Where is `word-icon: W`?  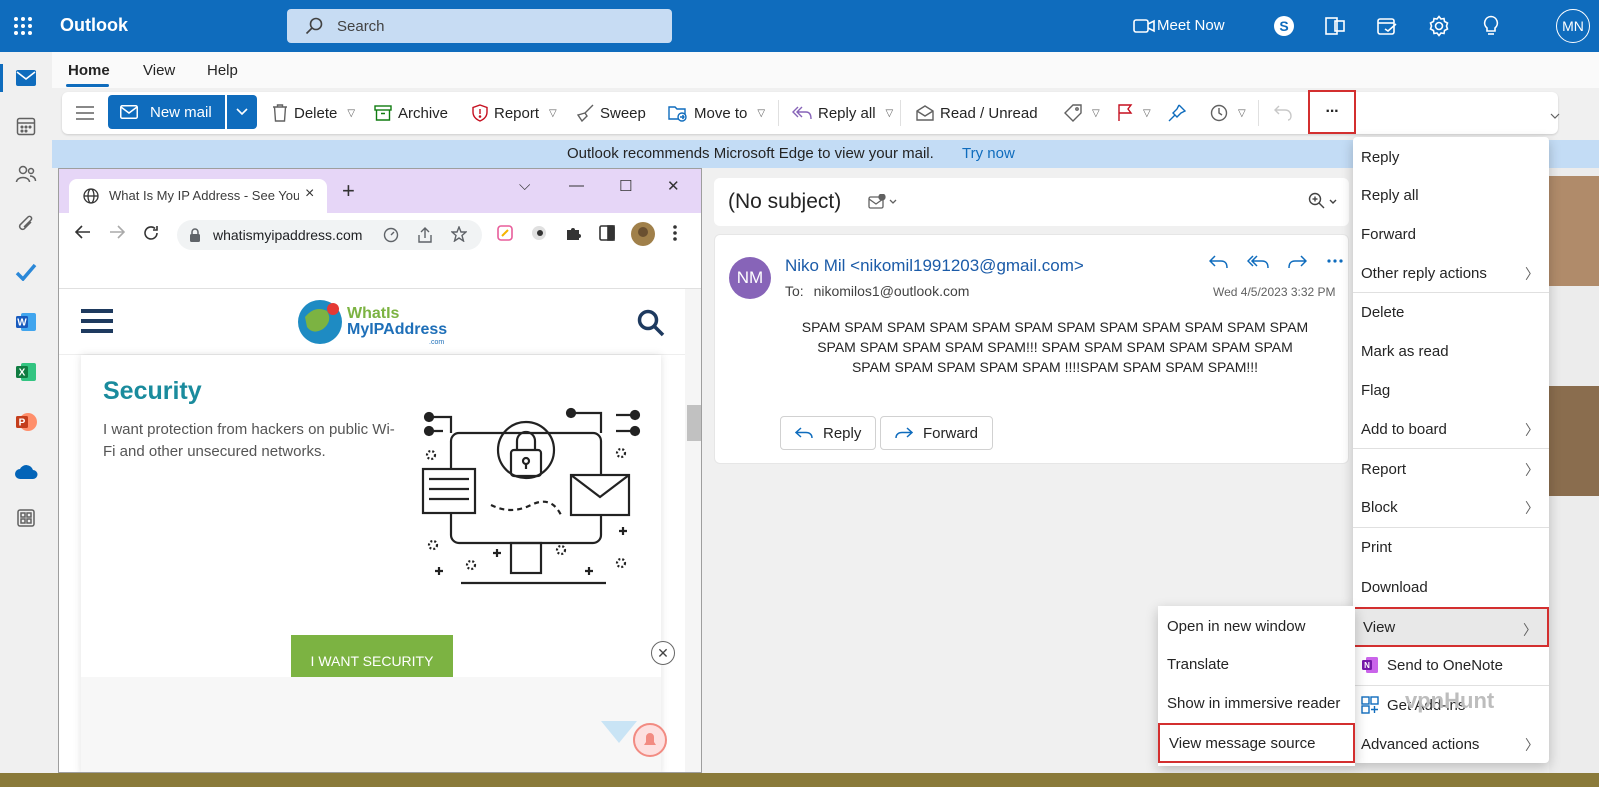 word-icon: W is located at coordinates (26, 322).